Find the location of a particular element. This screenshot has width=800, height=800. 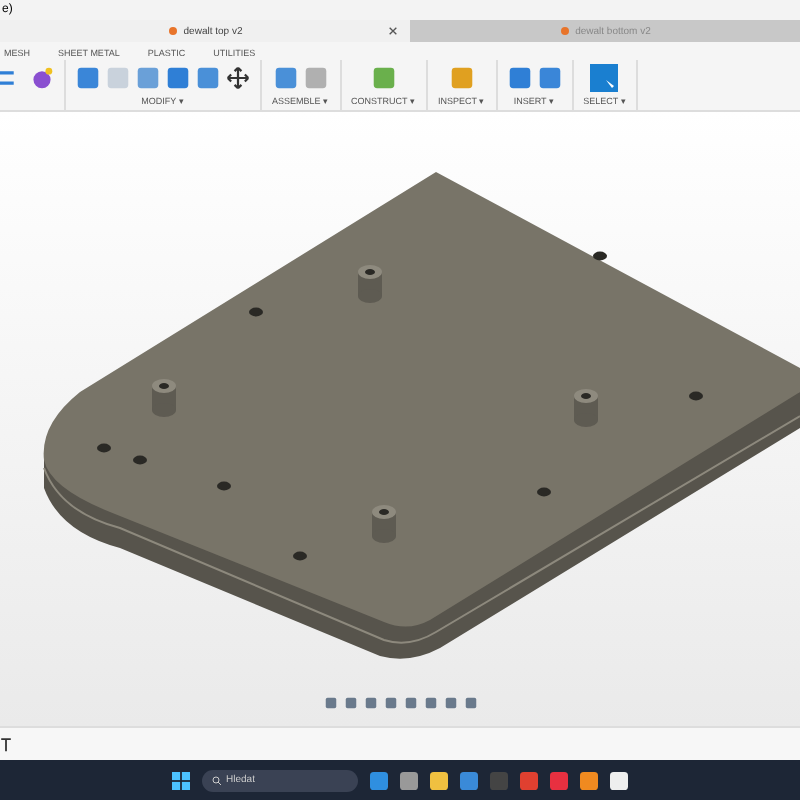

windows-icon is located at coordinates (181, 780).